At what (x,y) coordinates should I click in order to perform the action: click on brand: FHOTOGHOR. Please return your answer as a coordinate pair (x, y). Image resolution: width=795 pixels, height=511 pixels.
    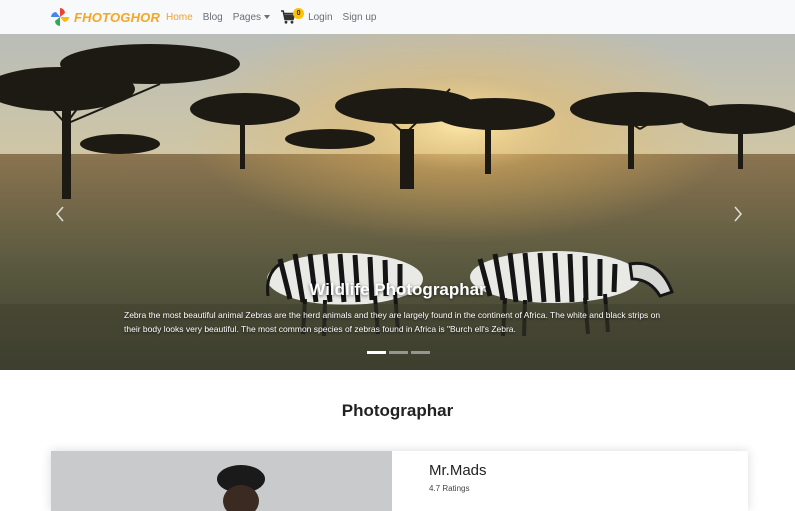
    Looking at the image, I should click on (105, 17).